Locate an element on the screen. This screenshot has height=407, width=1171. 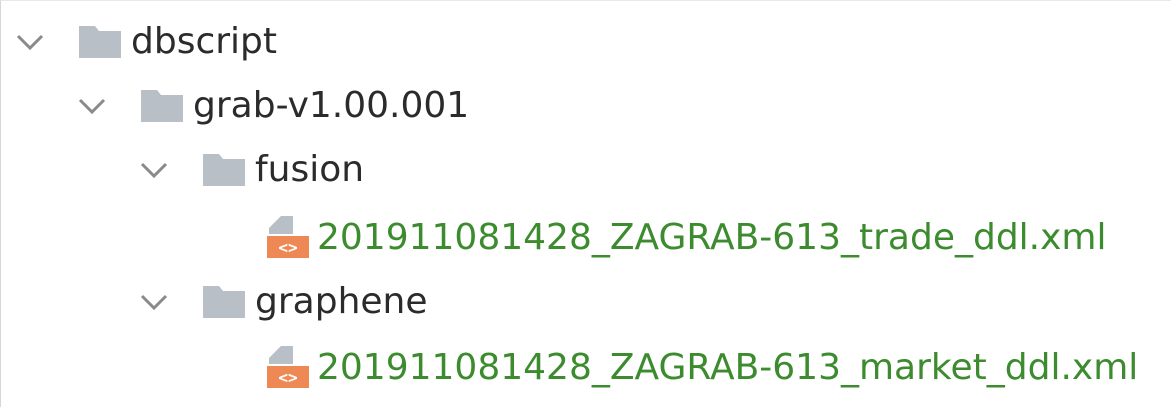
tree-node-label: 201911081428_ZAGRAB-613_market_ddl.xml is located at coordinates (728, 367).